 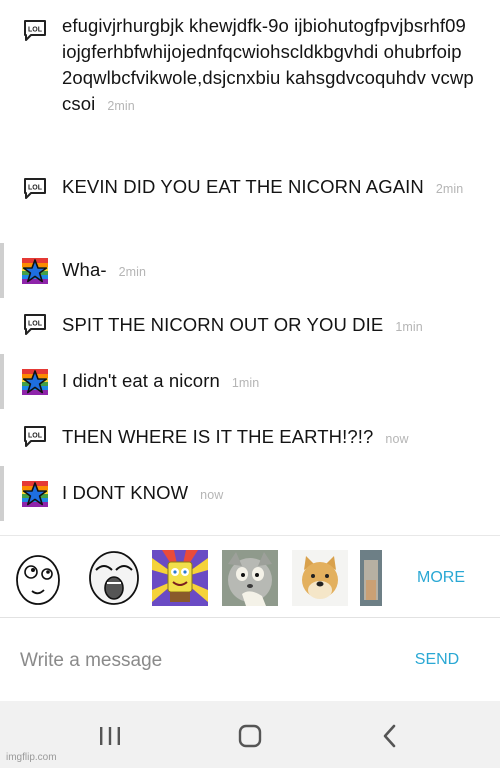 I want to click on message-text: I DONT KNOW, so click(x=125, y=492).